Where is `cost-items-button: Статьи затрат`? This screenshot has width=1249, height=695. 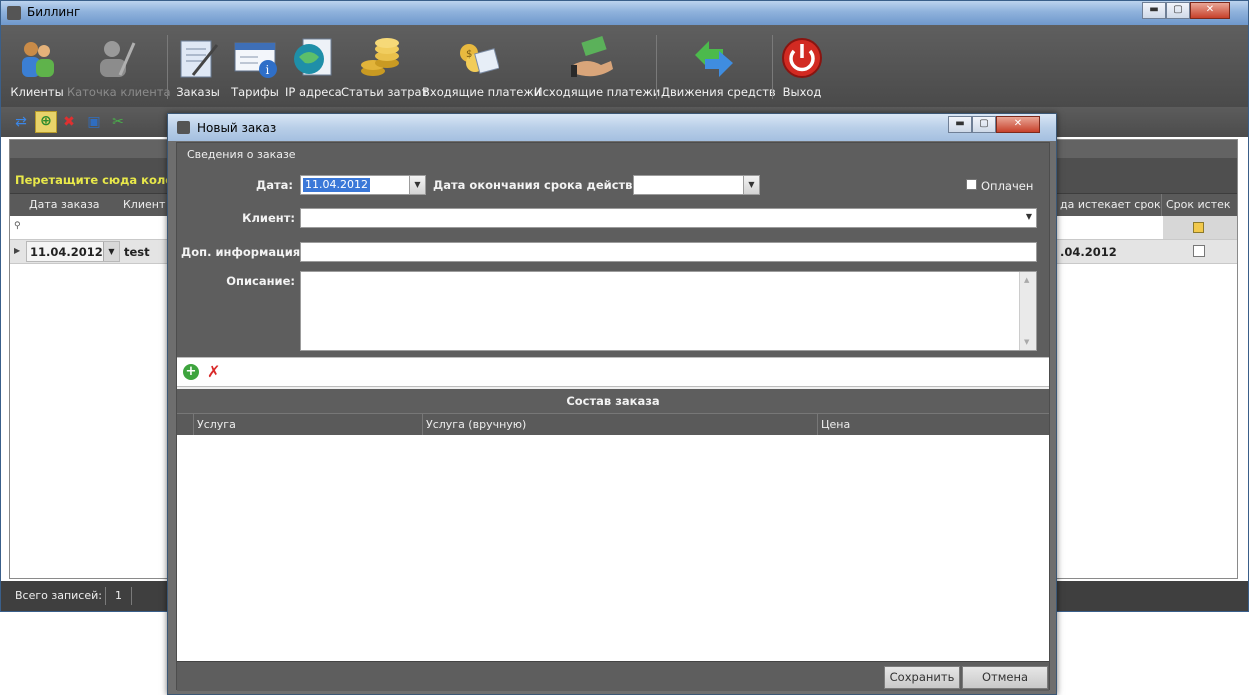 cost-items-button: Статьи затрат is located at coordinates (384, 68).